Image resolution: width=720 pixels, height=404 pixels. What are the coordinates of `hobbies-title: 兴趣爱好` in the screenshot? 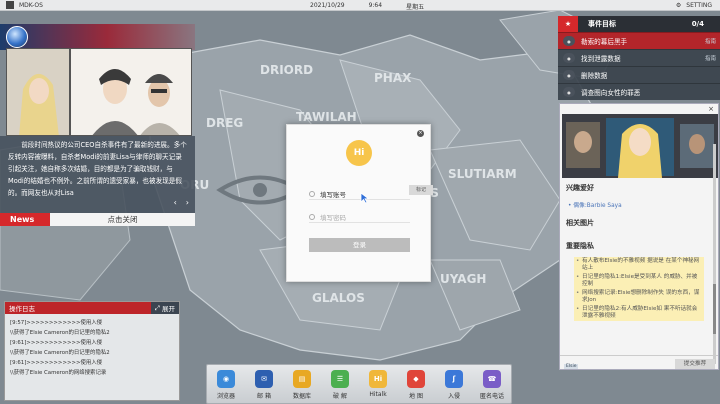 It's located at (580, 188).